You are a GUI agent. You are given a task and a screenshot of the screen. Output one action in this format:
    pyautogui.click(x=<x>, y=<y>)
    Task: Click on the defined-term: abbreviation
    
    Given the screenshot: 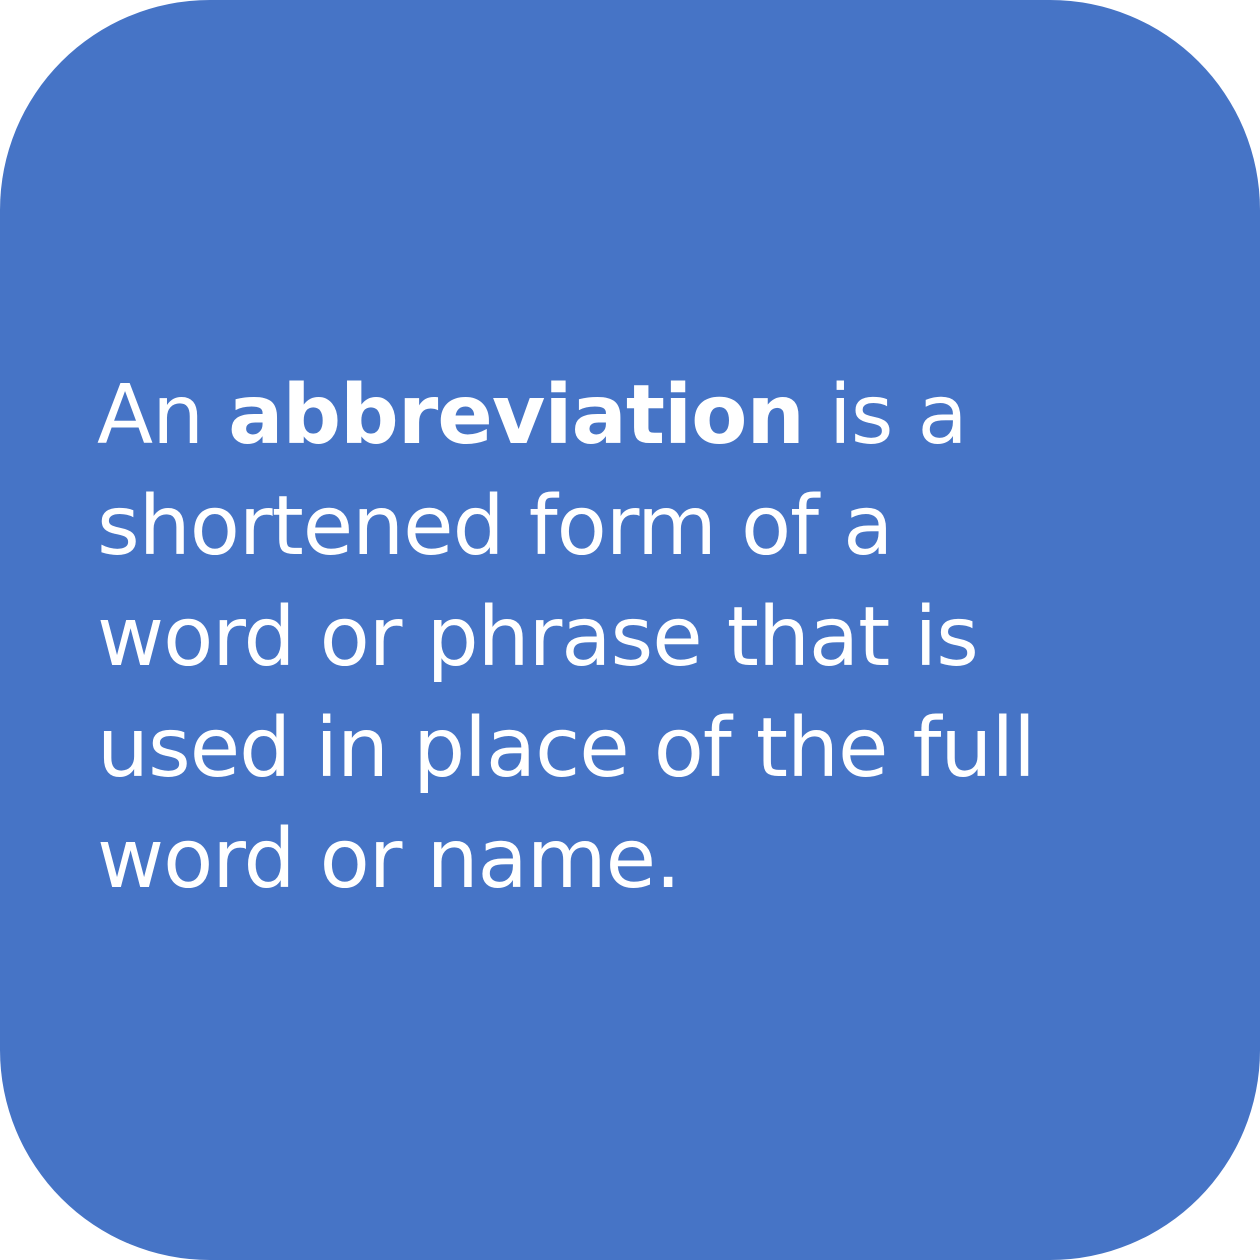 What is the action you would take?
    pyautogui.click(x=516, y=415)
    